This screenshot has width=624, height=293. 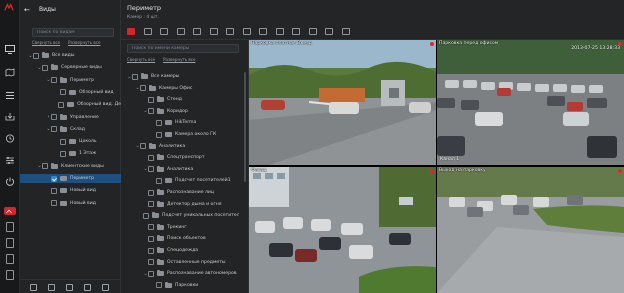 I want to click on settings-icon, so click(x=10, y=160).